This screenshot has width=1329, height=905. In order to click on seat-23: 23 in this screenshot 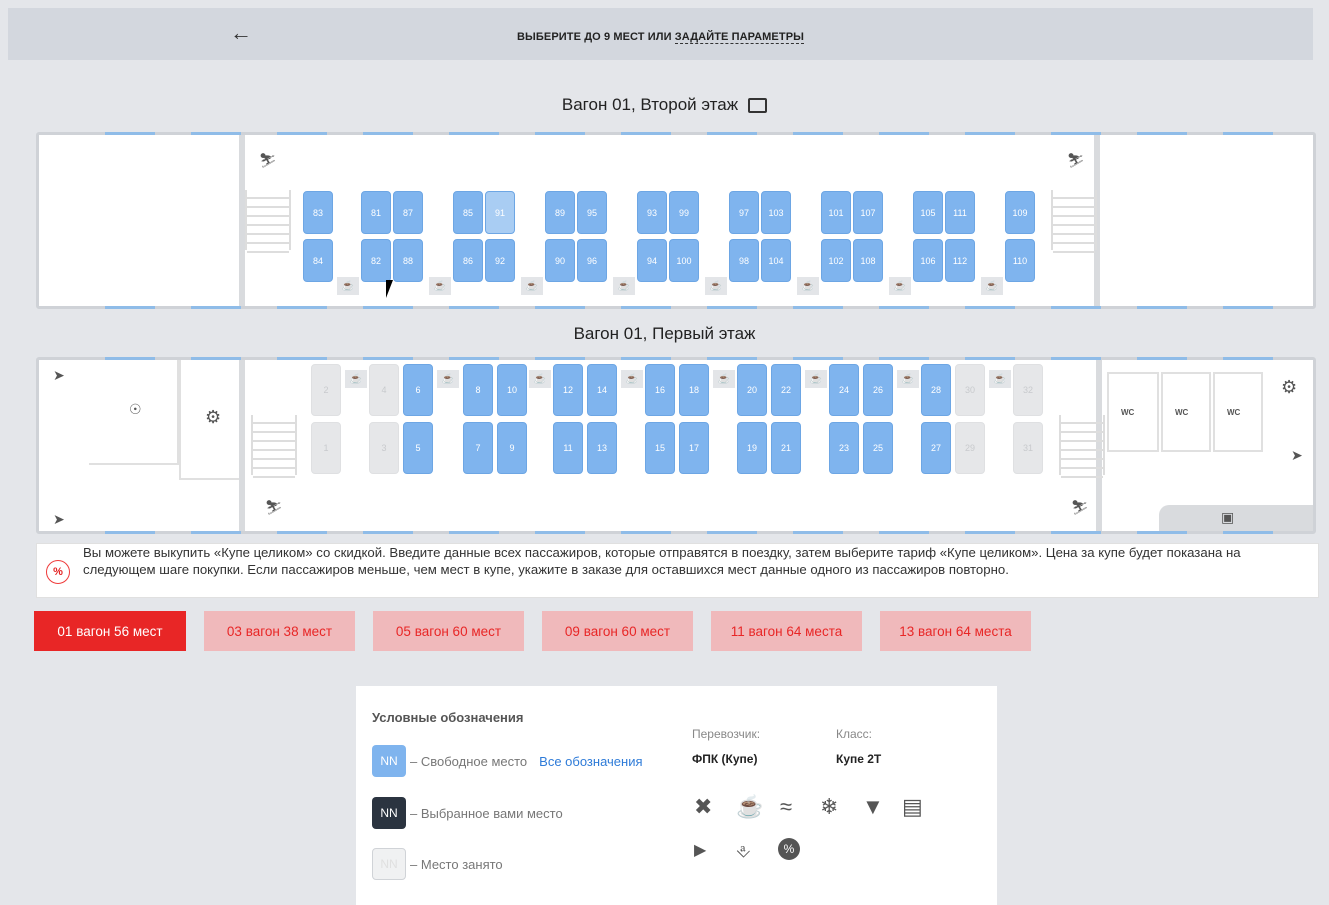, I will do `click(844, 448)`.